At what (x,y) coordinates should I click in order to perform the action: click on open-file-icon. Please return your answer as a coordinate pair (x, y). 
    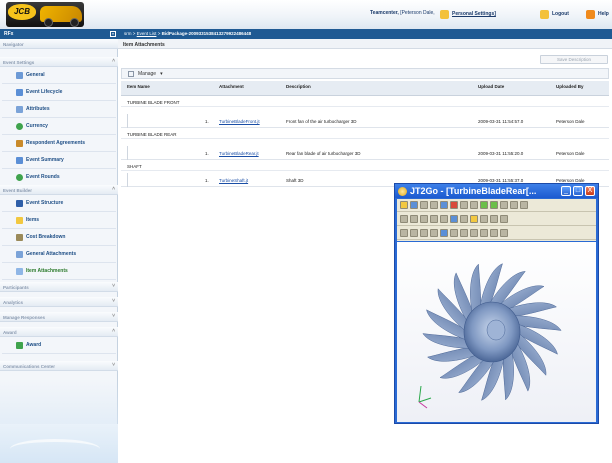
    Looking at the image, I should click on (404, 205).